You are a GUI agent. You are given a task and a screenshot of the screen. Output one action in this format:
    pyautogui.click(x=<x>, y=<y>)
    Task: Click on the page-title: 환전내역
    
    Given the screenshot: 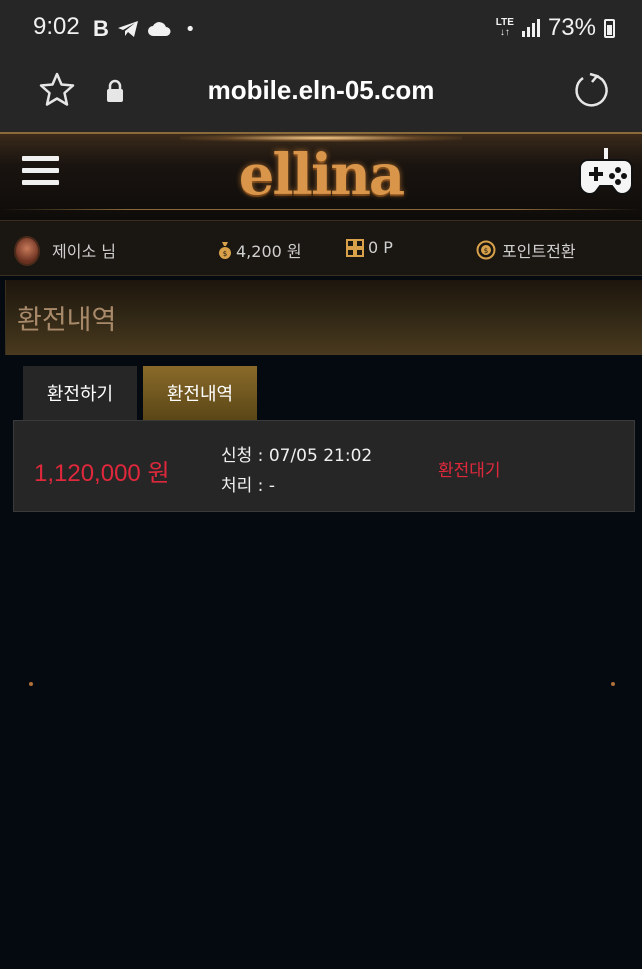 What is the action you would take?
    pyautogui.click(x=67, y=320)
    